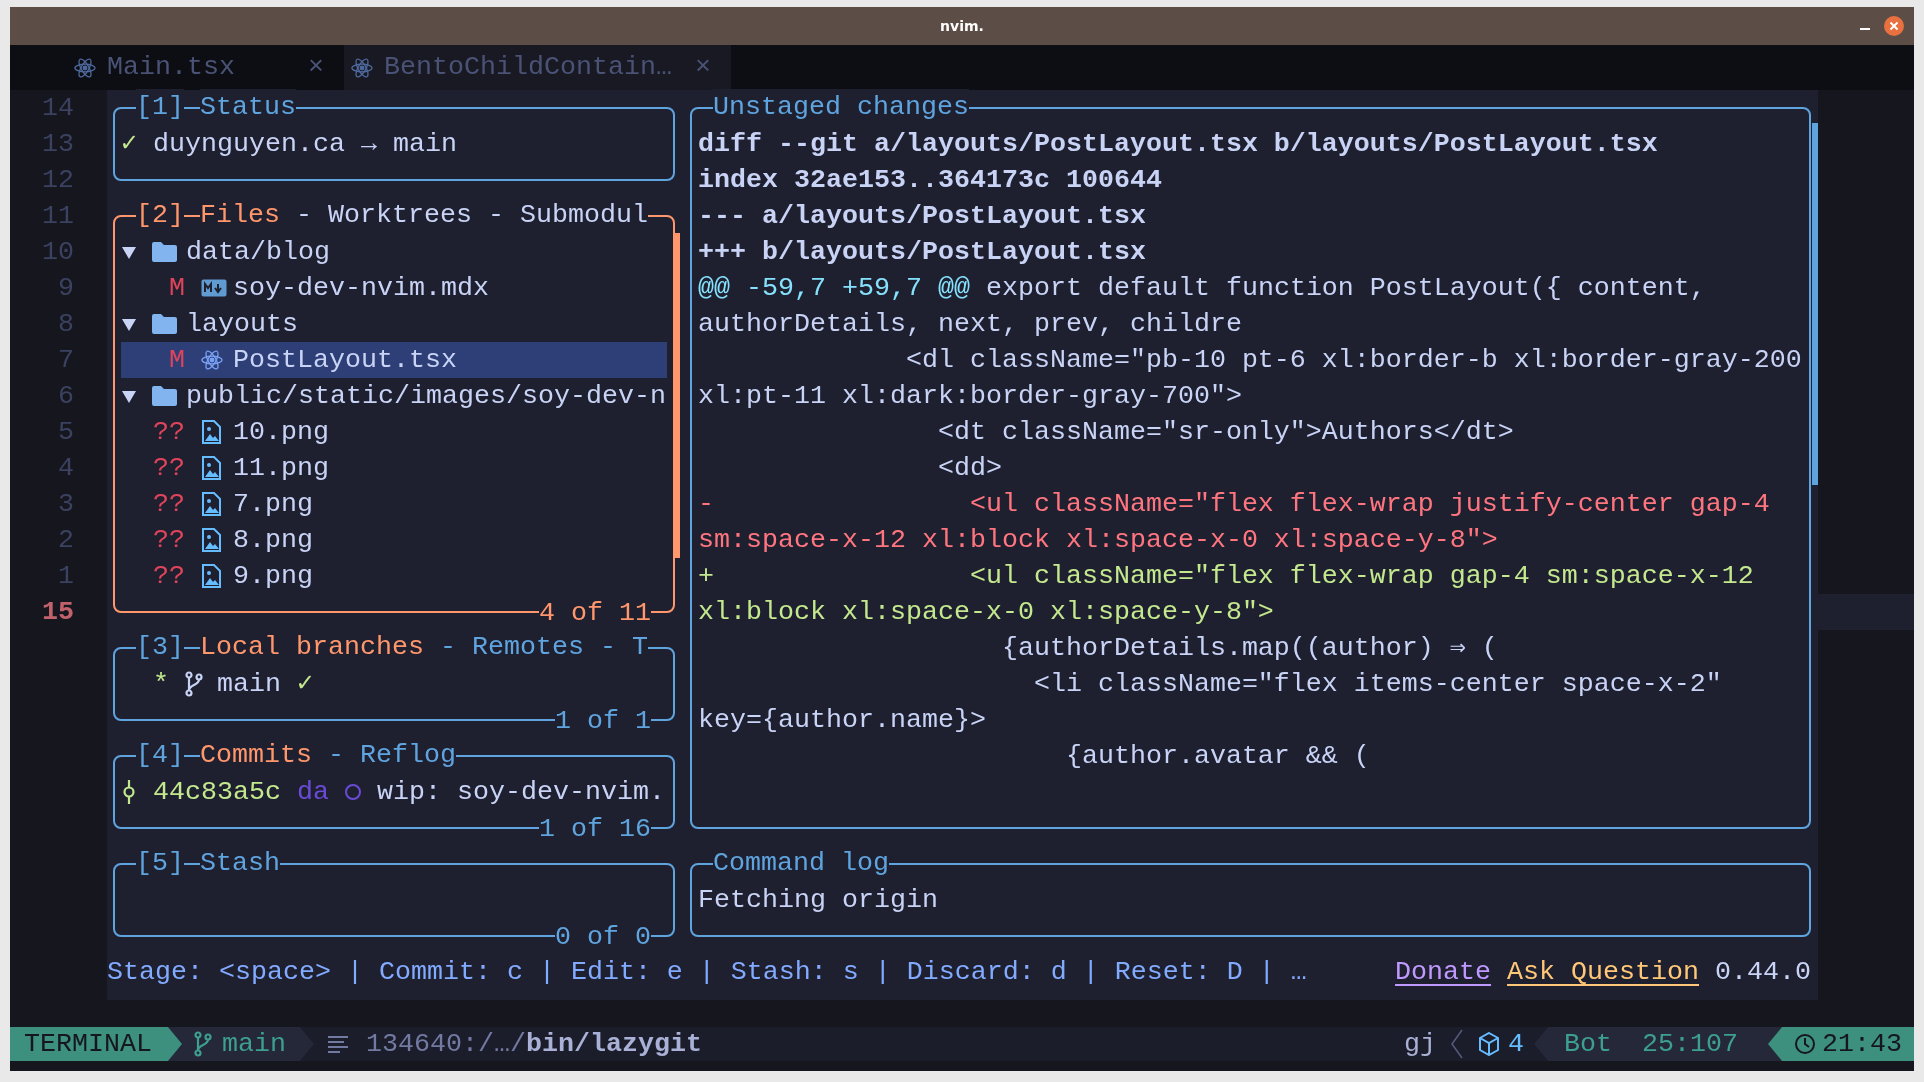 This screenshot has height=1082, width=1924. I want to click on folder-row: layouts, so click(394, 324).